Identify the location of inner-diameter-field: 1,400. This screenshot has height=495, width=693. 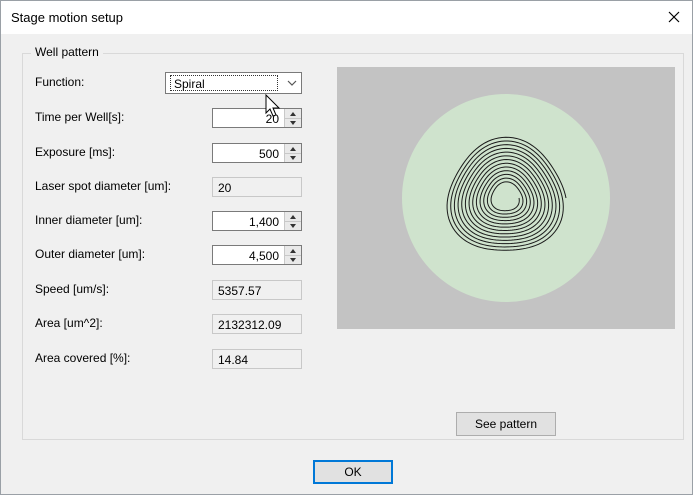
(257, 221).